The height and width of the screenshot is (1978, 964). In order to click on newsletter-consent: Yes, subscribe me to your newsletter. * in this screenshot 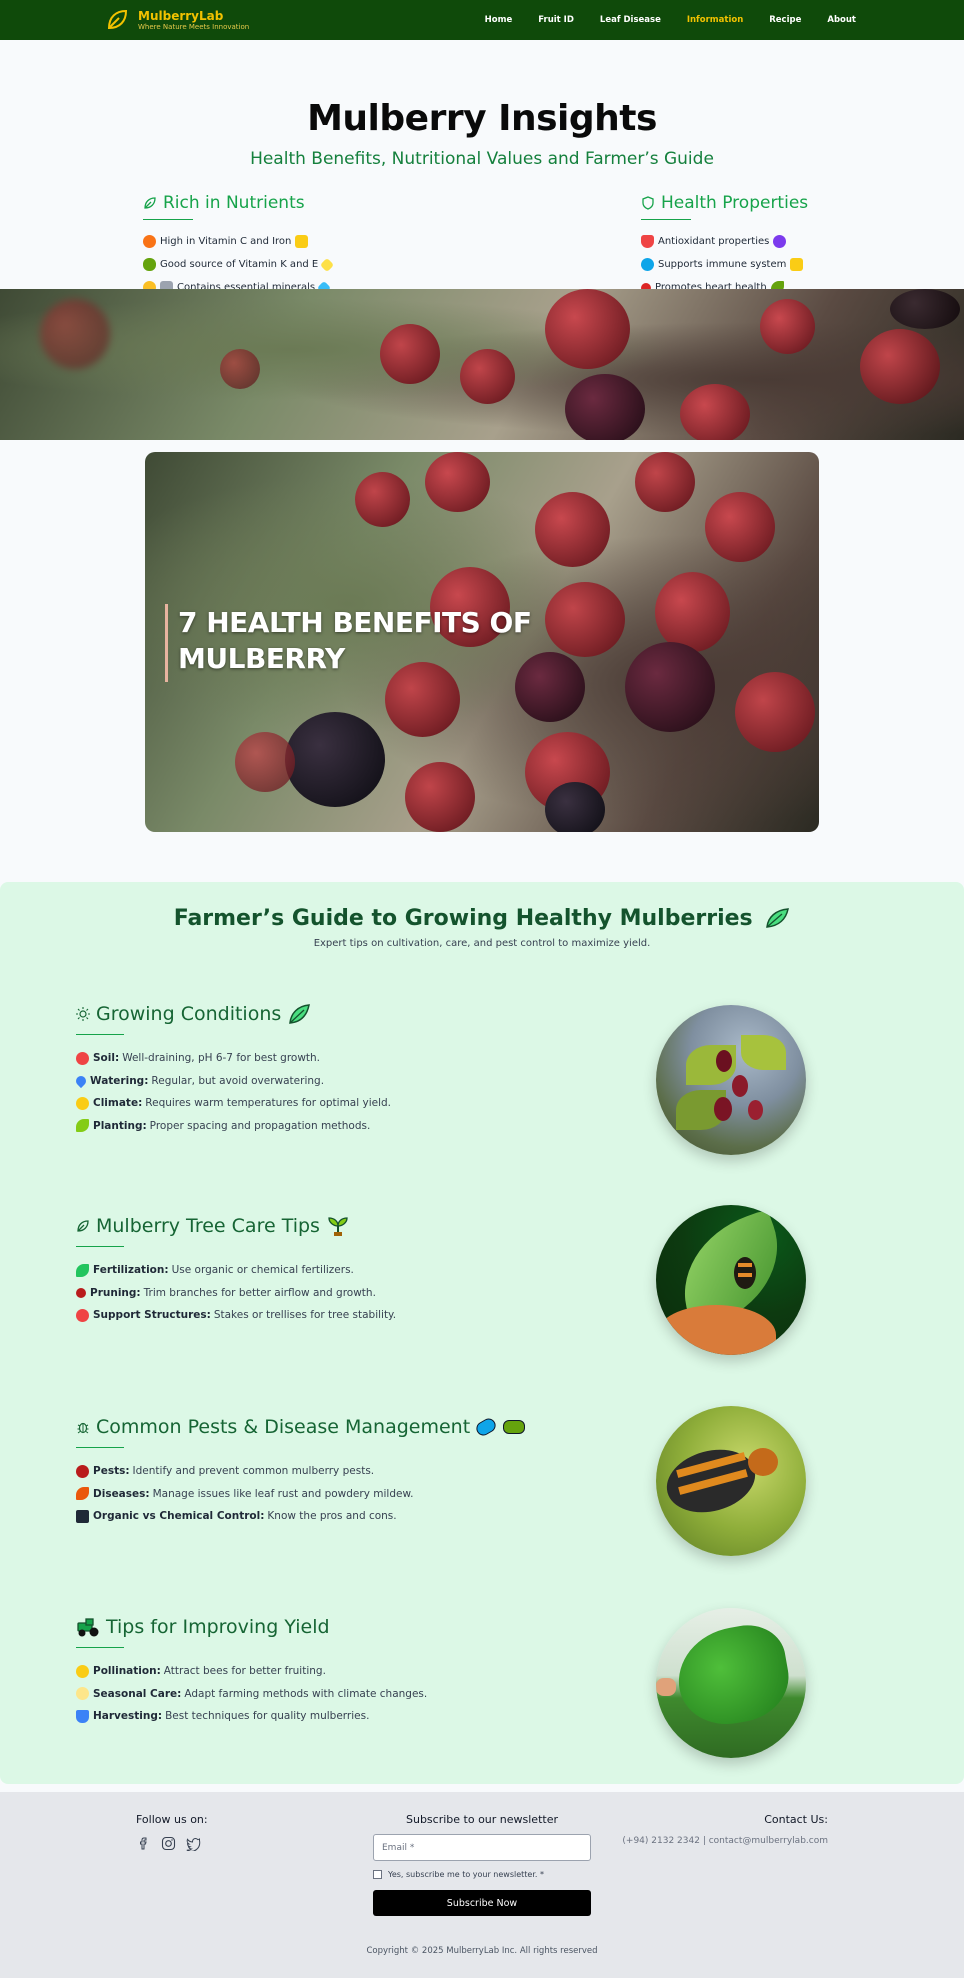, I will do `click(458, 1874)`.